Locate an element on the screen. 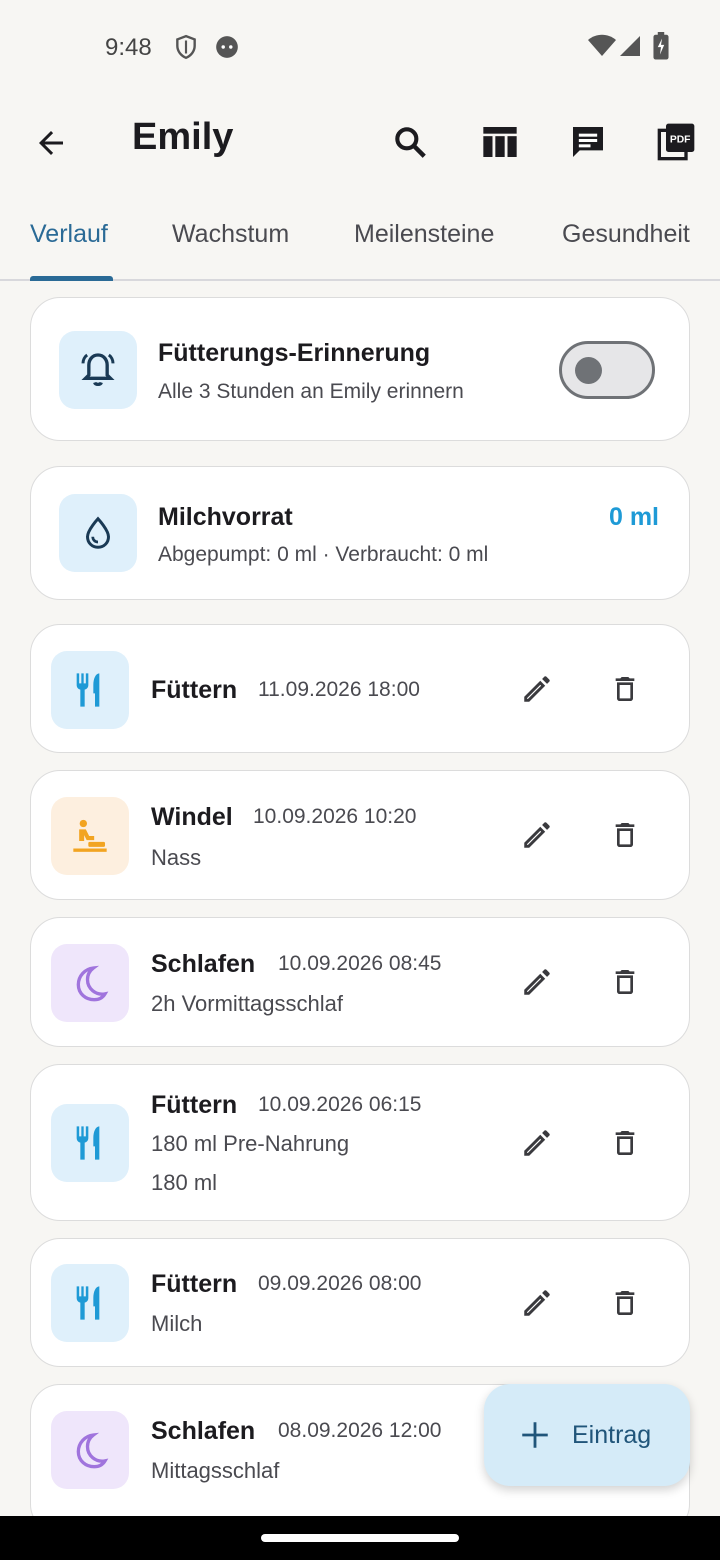 This screenshot has height=1560, width=720. milk-icon-box is located at coordinates (98, 533).